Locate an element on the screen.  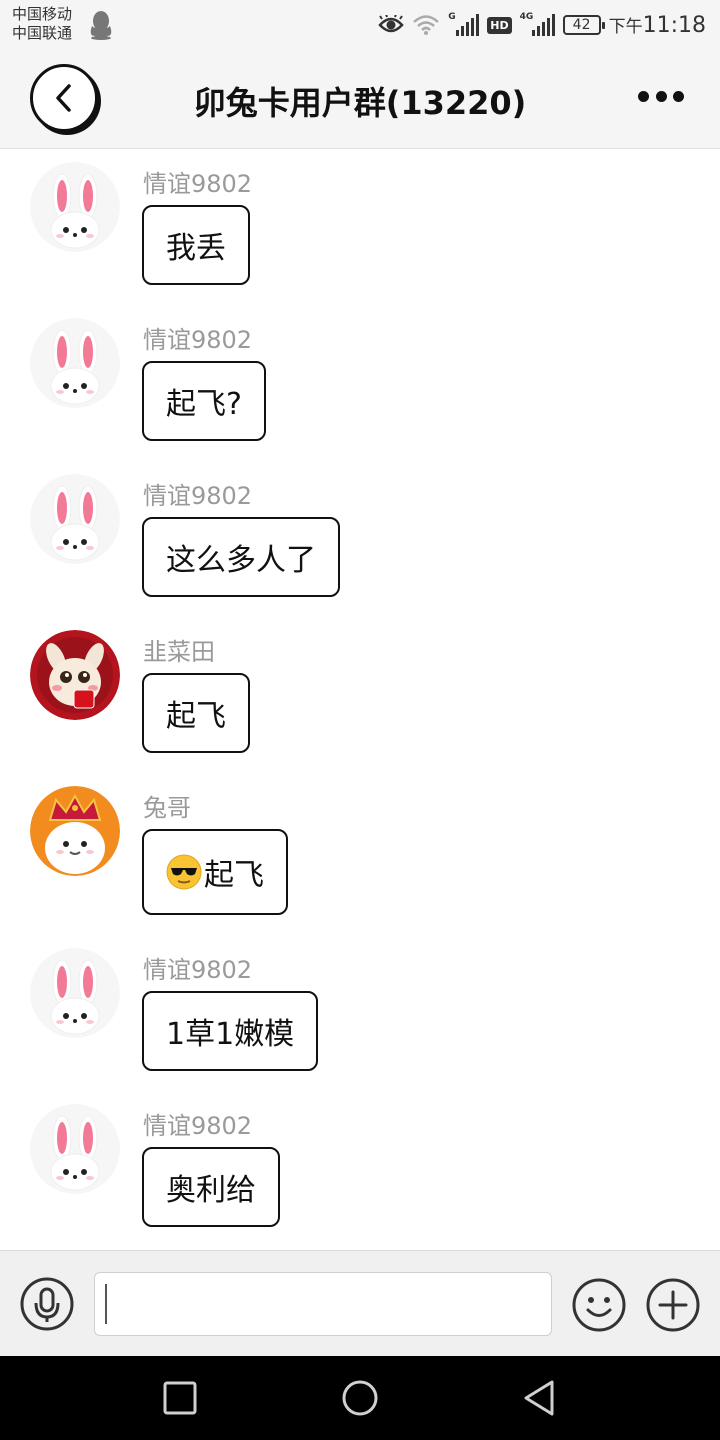
carrier-2: 中国联通 is located at coordinates (42, 33).